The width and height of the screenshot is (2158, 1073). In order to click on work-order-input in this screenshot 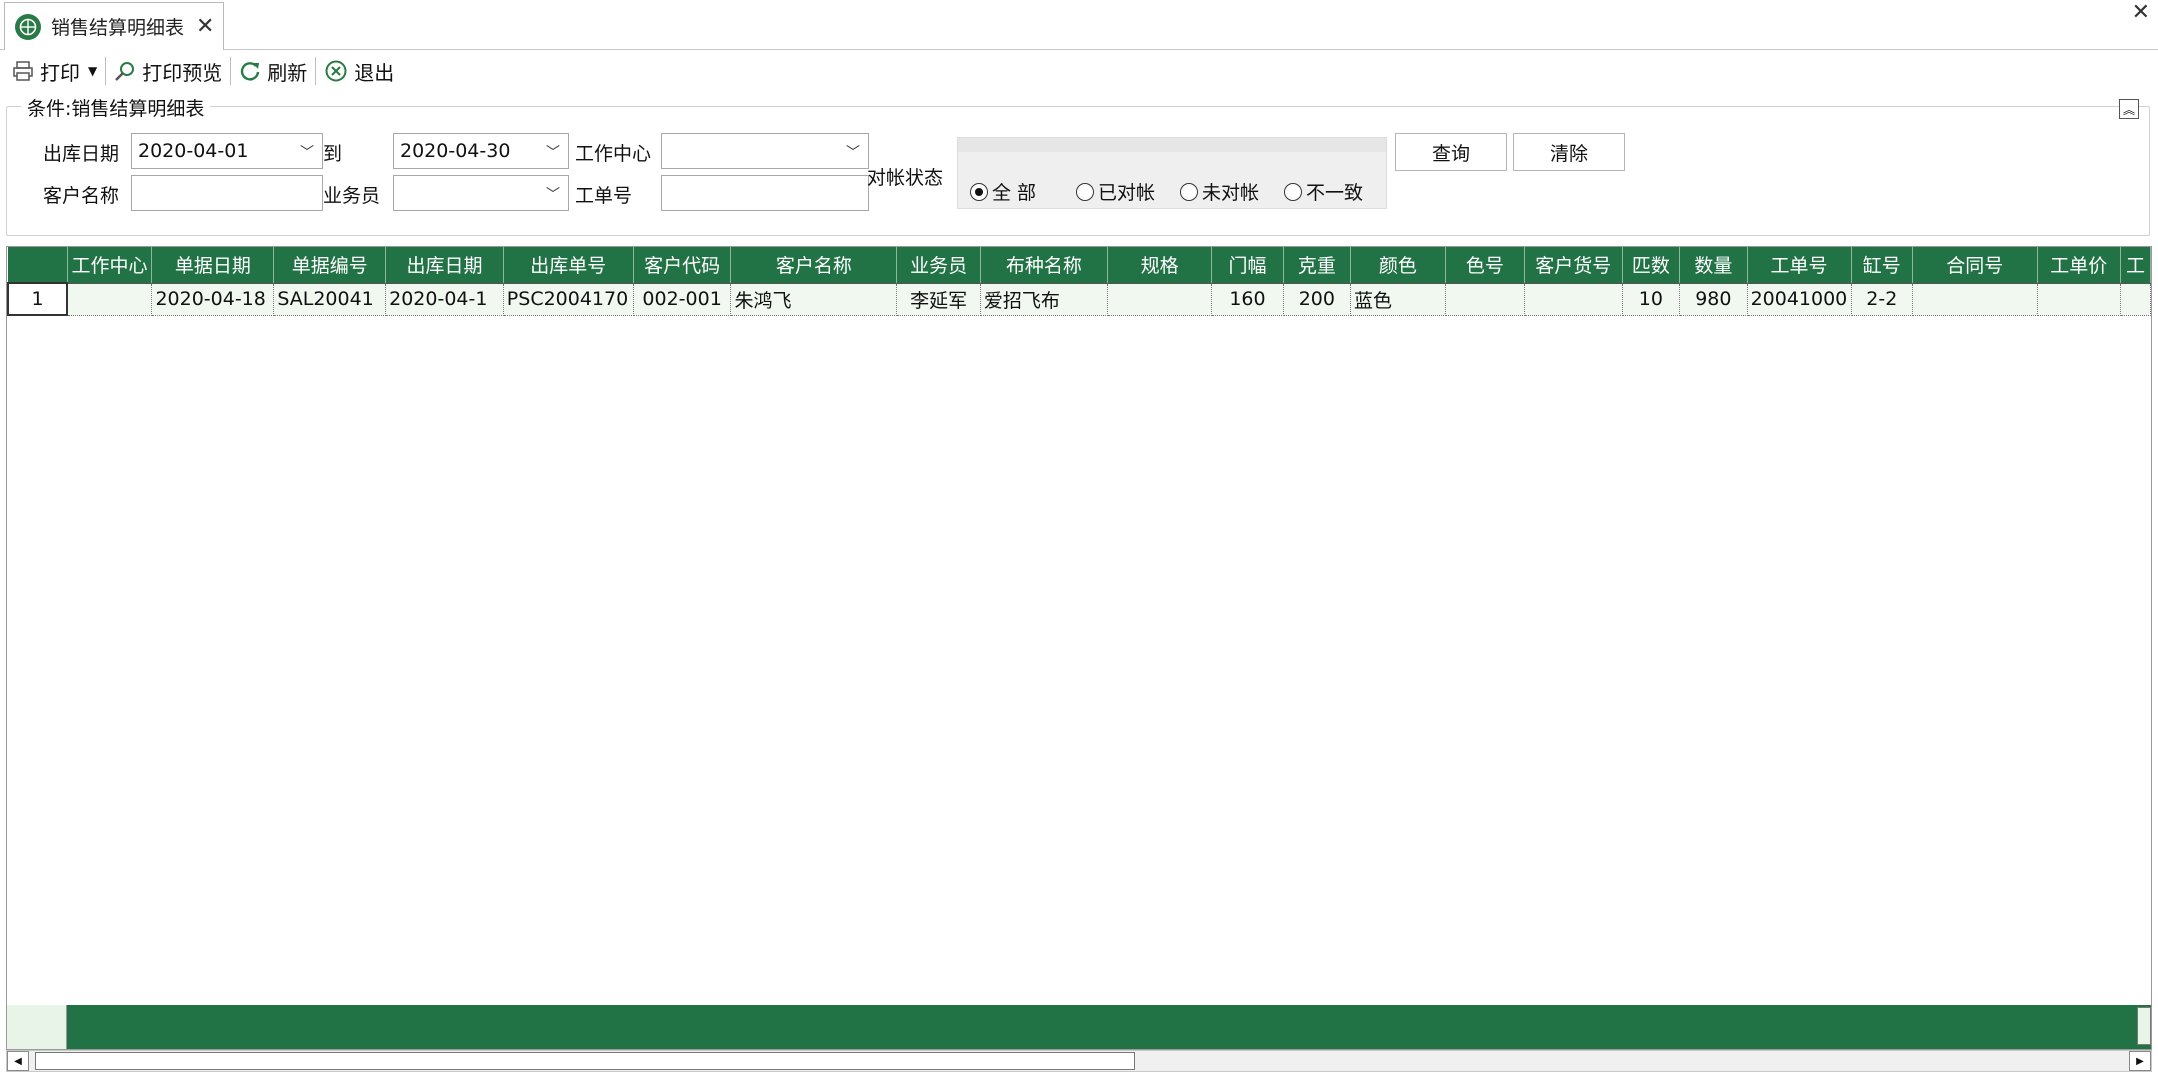, I will do `click(765, 193)`.